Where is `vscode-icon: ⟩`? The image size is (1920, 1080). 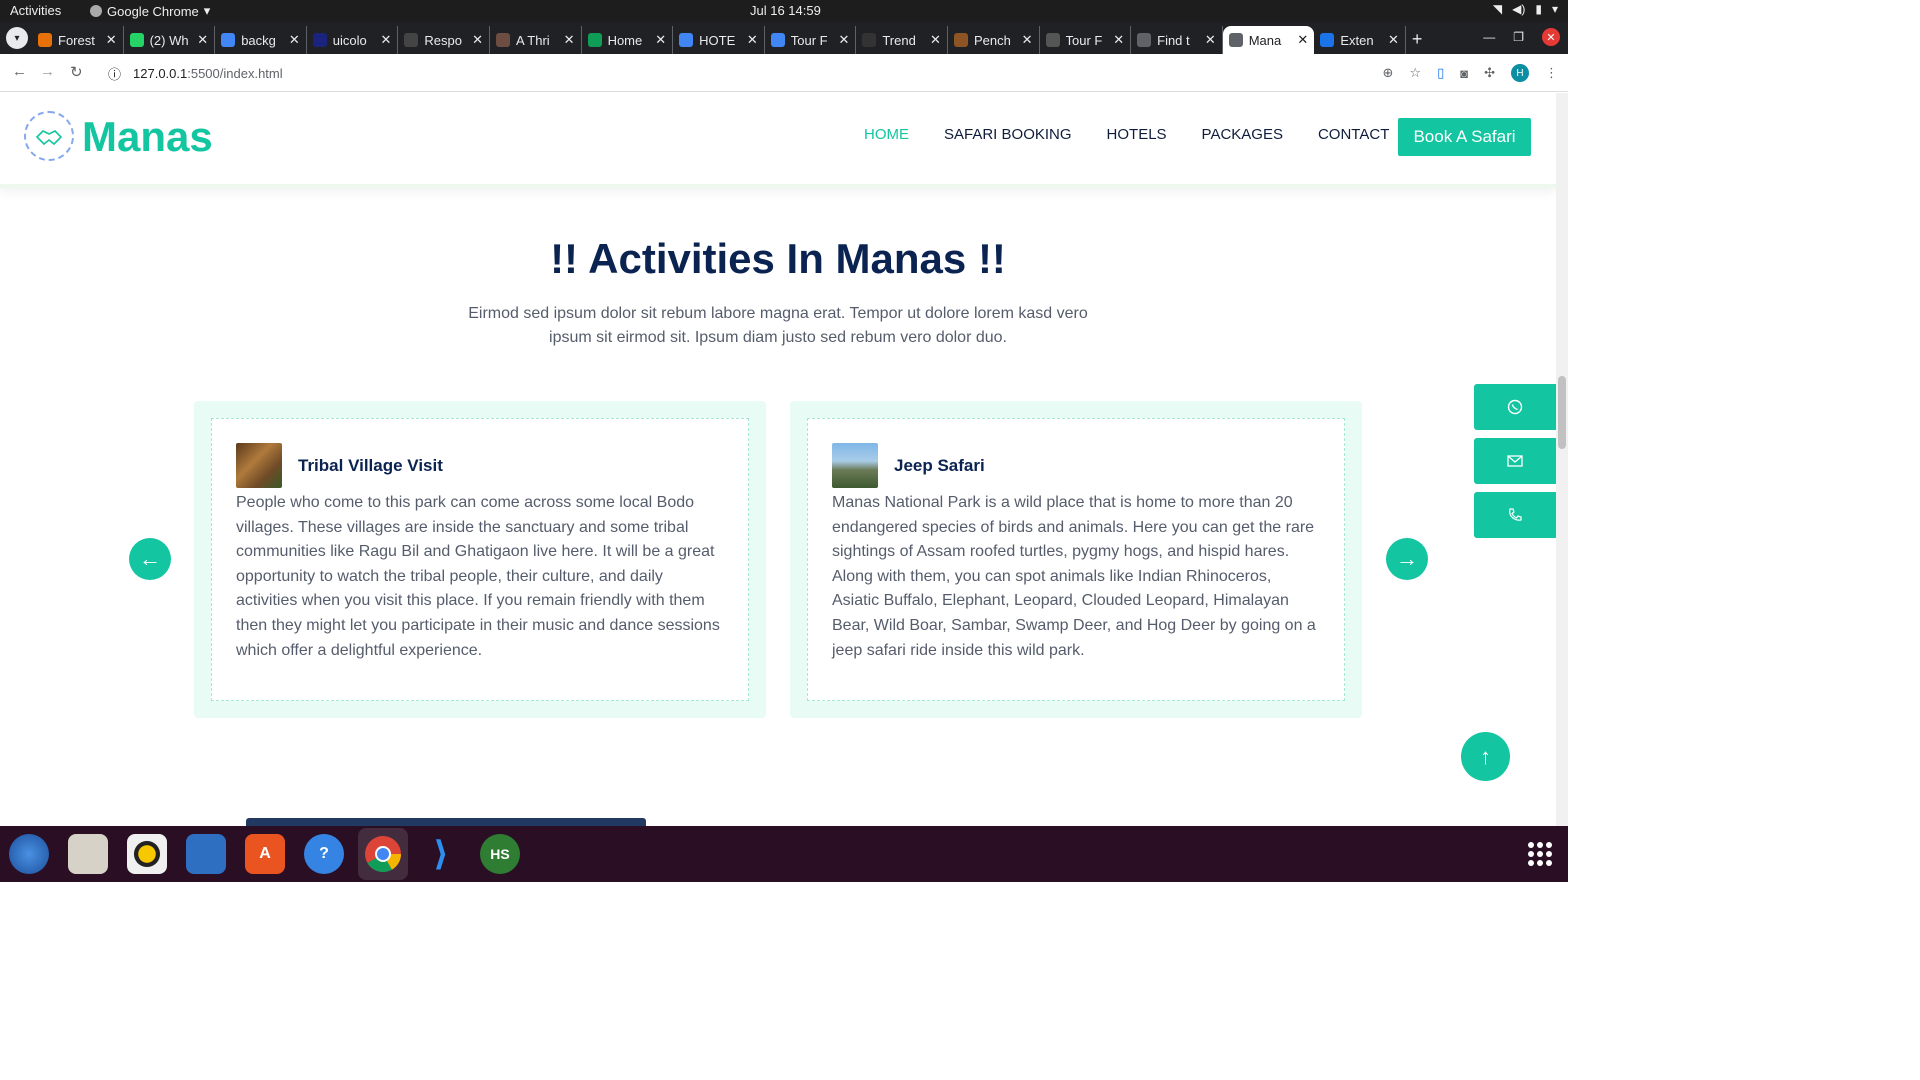 vscode-icon: ⟩ is located at coordinates (441, 854).